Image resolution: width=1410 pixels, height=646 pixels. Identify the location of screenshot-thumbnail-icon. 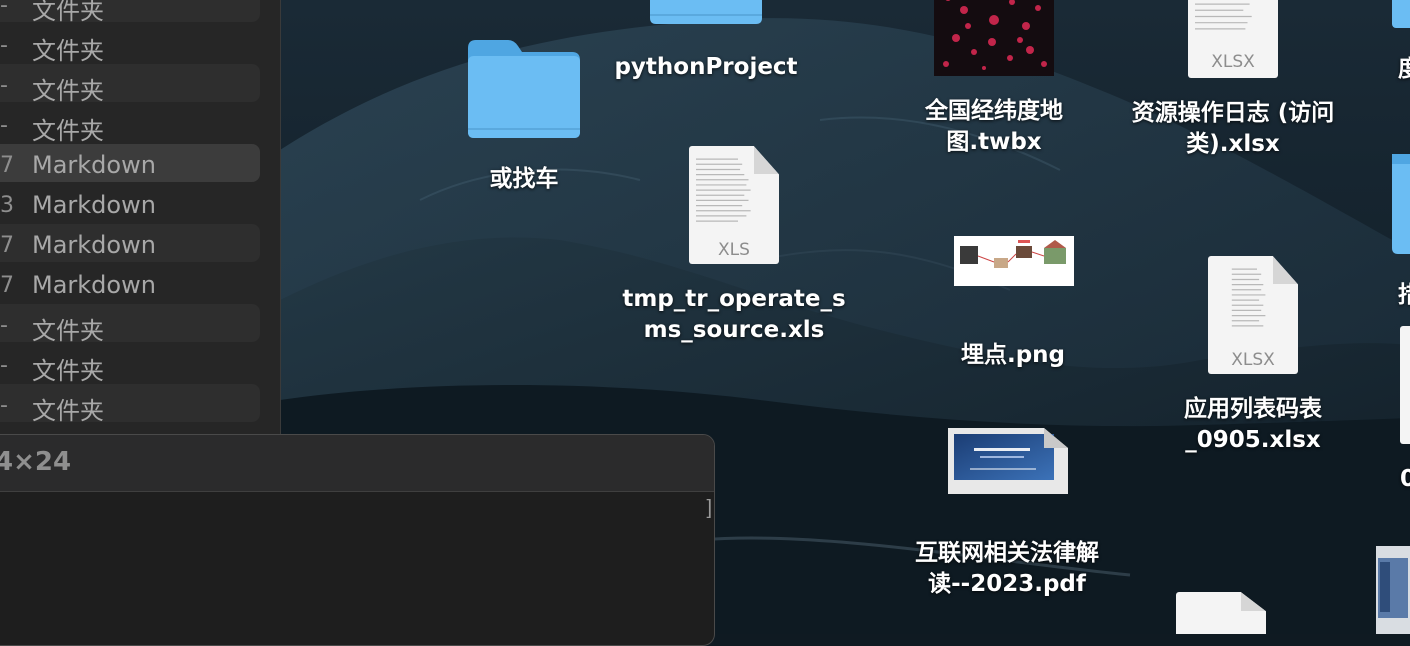
(1393, 590).